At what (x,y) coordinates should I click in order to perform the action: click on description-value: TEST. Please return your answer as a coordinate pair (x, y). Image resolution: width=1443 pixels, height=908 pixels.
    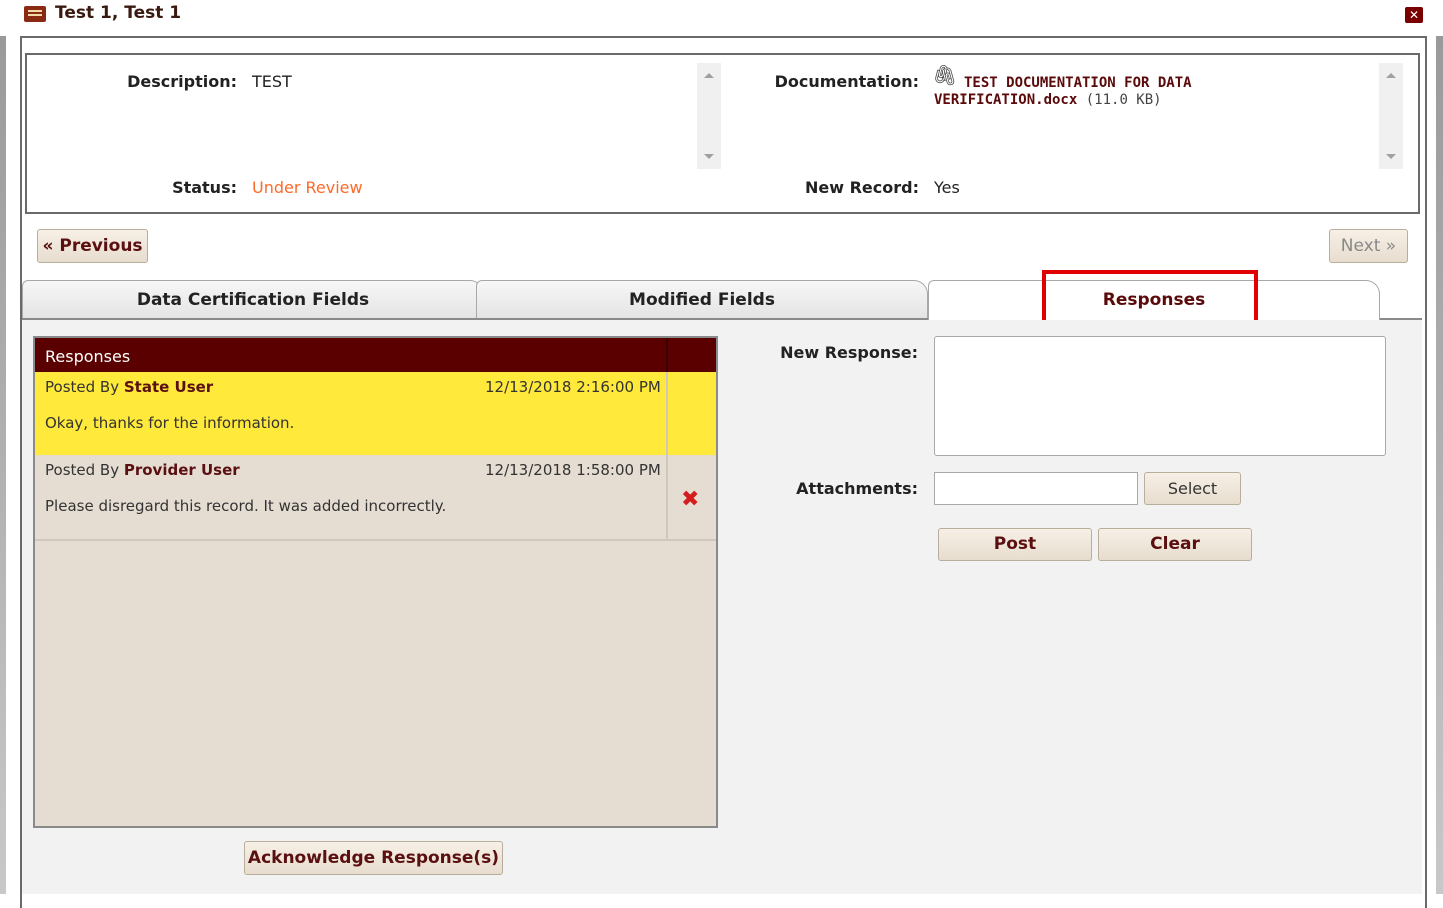
    Looking at the image, I should click on (272, 81).